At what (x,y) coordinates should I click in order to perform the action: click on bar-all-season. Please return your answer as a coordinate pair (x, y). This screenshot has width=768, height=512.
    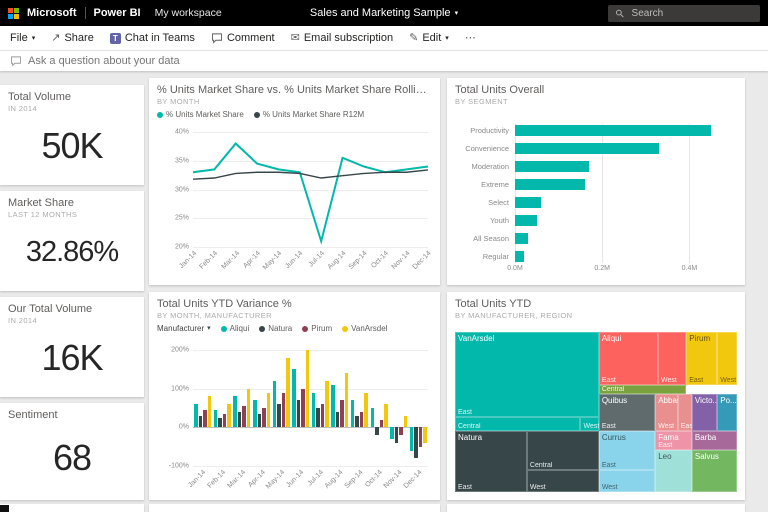
    Looking at the image, I should click on (522, 239).